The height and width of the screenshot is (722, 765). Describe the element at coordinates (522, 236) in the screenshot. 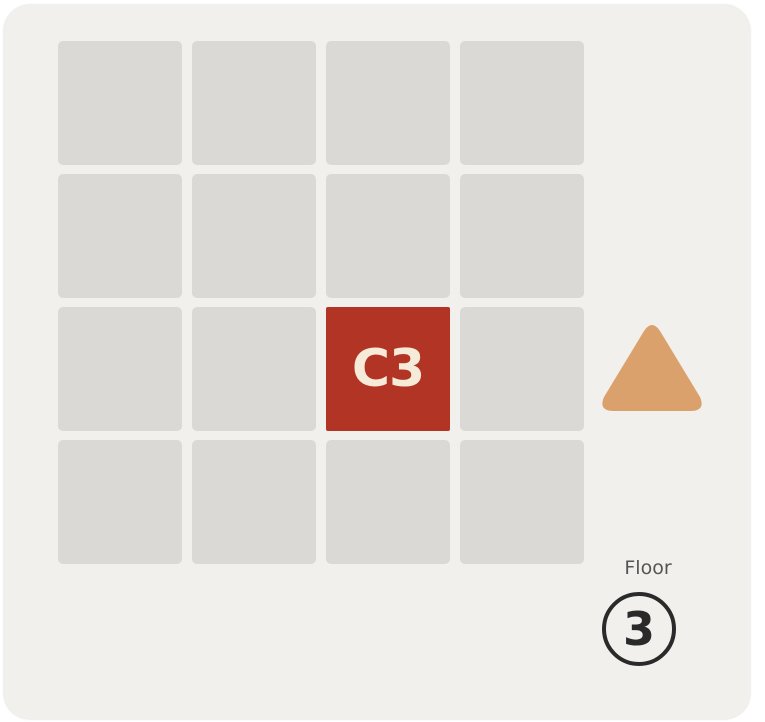

I see `tile-d2` at that location.